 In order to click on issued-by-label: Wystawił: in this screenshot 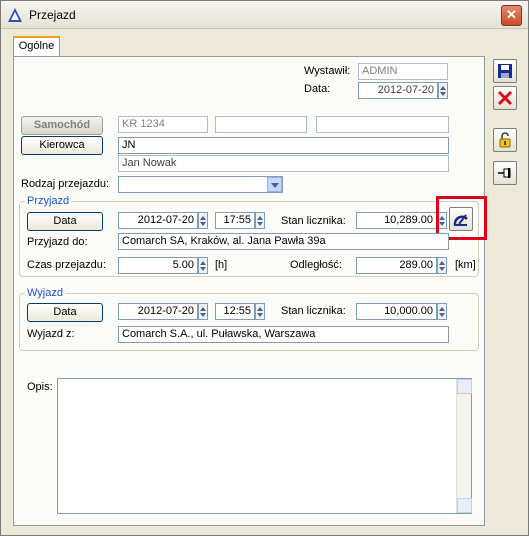, I will do `click(327, 71)`.